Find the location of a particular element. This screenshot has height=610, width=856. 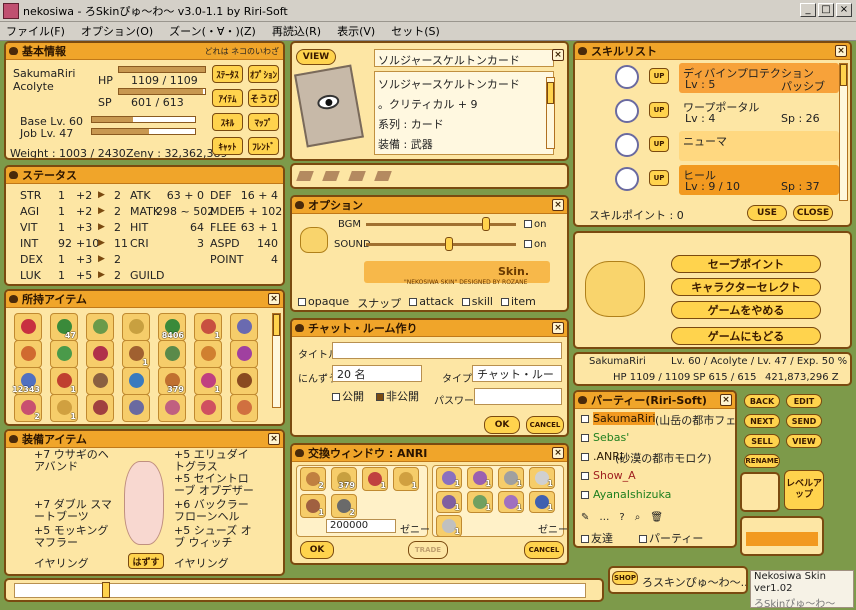

chat-cancel-button: CANCEL is located at coordinates (545, 425).